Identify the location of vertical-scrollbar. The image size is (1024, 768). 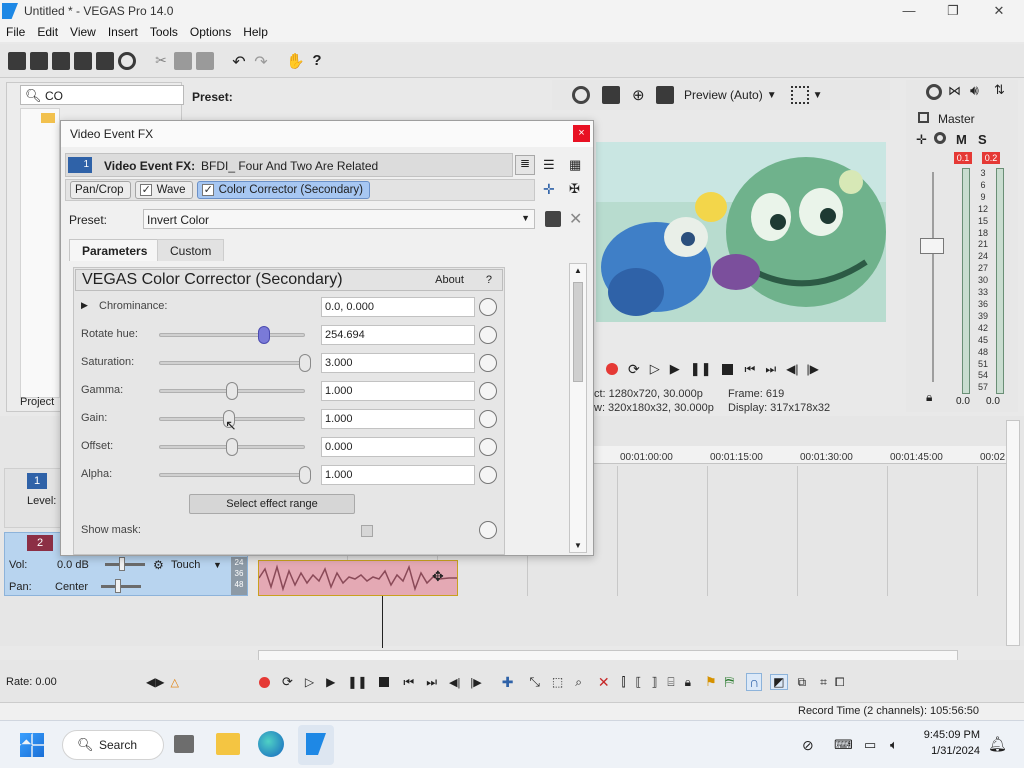
(1013, 533).